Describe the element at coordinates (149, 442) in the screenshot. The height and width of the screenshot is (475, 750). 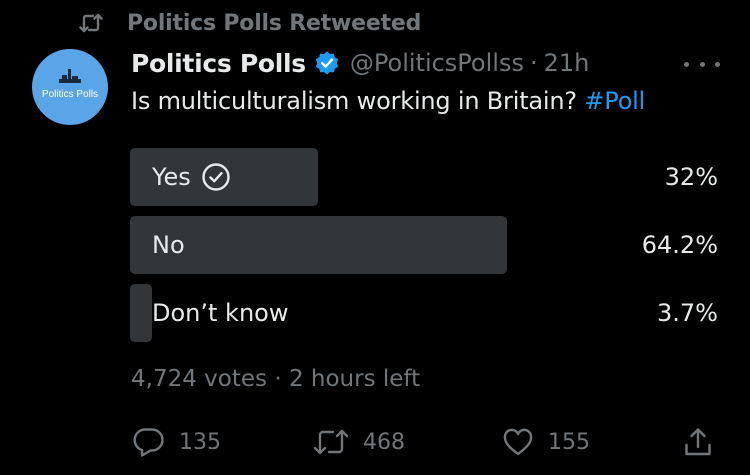
I see `reply-icon` at that location.